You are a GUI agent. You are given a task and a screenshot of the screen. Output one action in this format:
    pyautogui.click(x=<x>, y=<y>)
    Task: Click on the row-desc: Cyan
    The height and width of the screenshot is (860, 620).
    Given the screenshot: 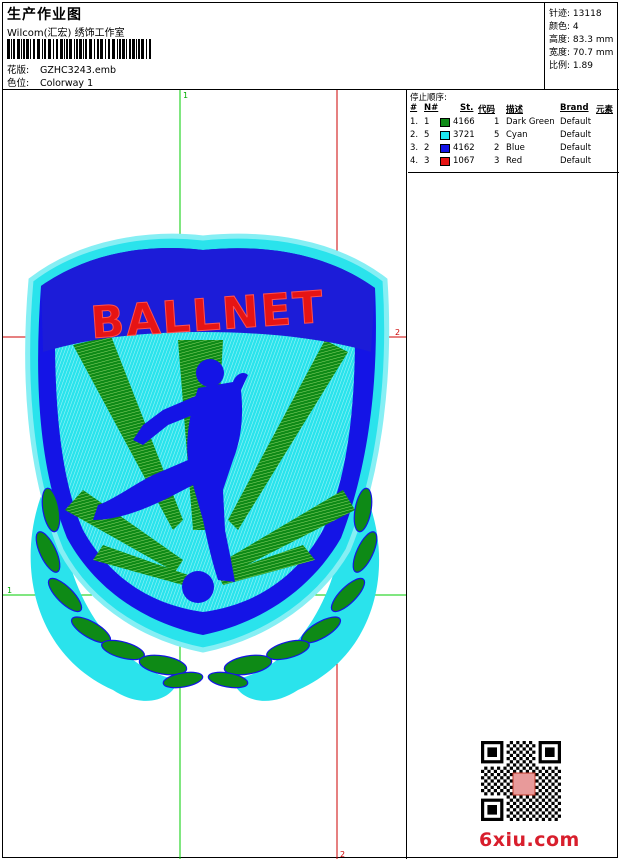 What is the action you would take?
    pyautogui.click(x=517, y=135)
    